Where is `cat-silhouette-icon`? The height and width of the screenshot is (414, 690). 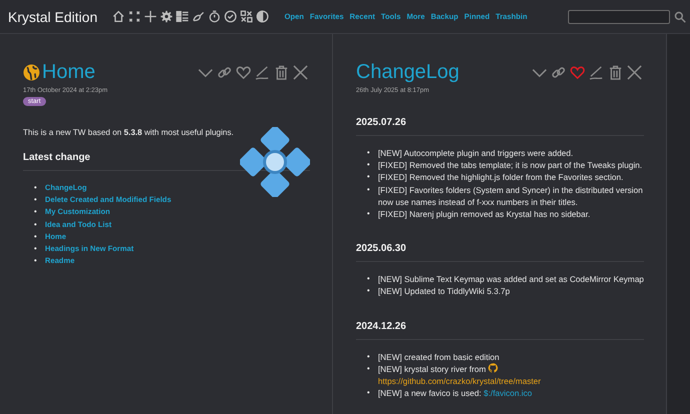 cat-silhouette-icon is located at coordinates (493, 367).